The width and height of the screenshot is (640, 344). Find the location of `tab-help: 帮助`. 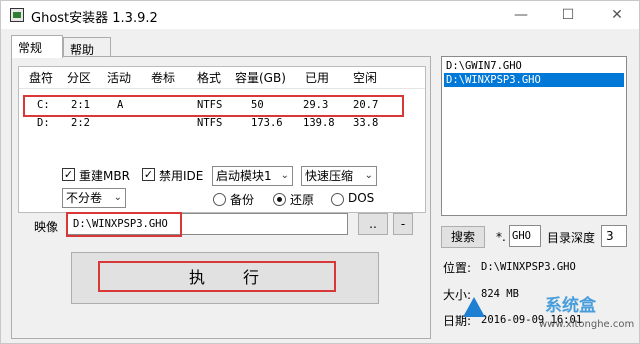

tab-help: 帮助 is located at coordinates (87, 47).